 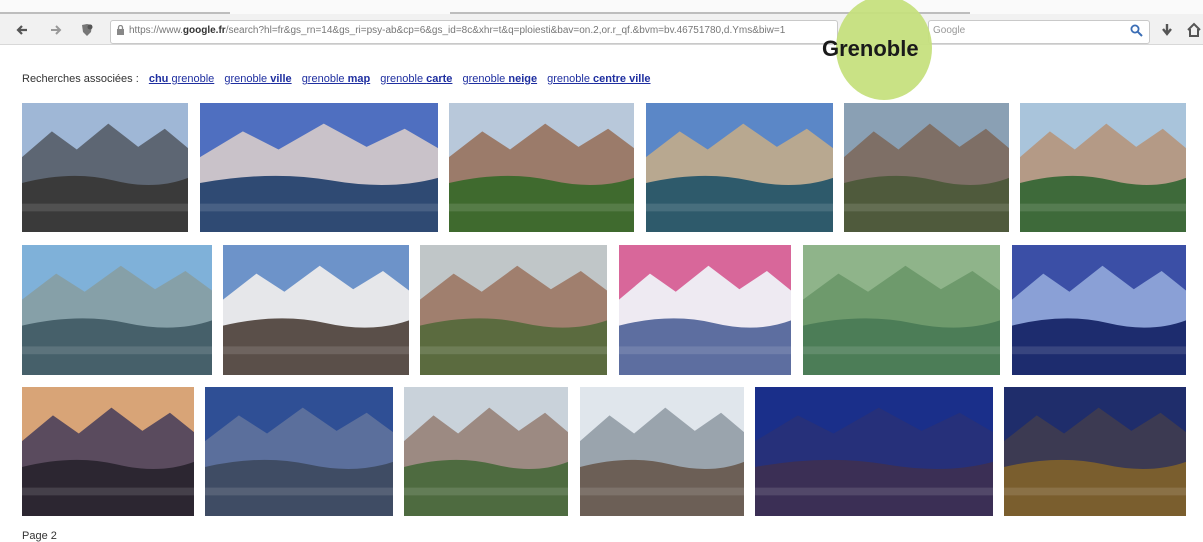 I want to click on cloudy-peaks-city-photo, so click(x=486, y=451).